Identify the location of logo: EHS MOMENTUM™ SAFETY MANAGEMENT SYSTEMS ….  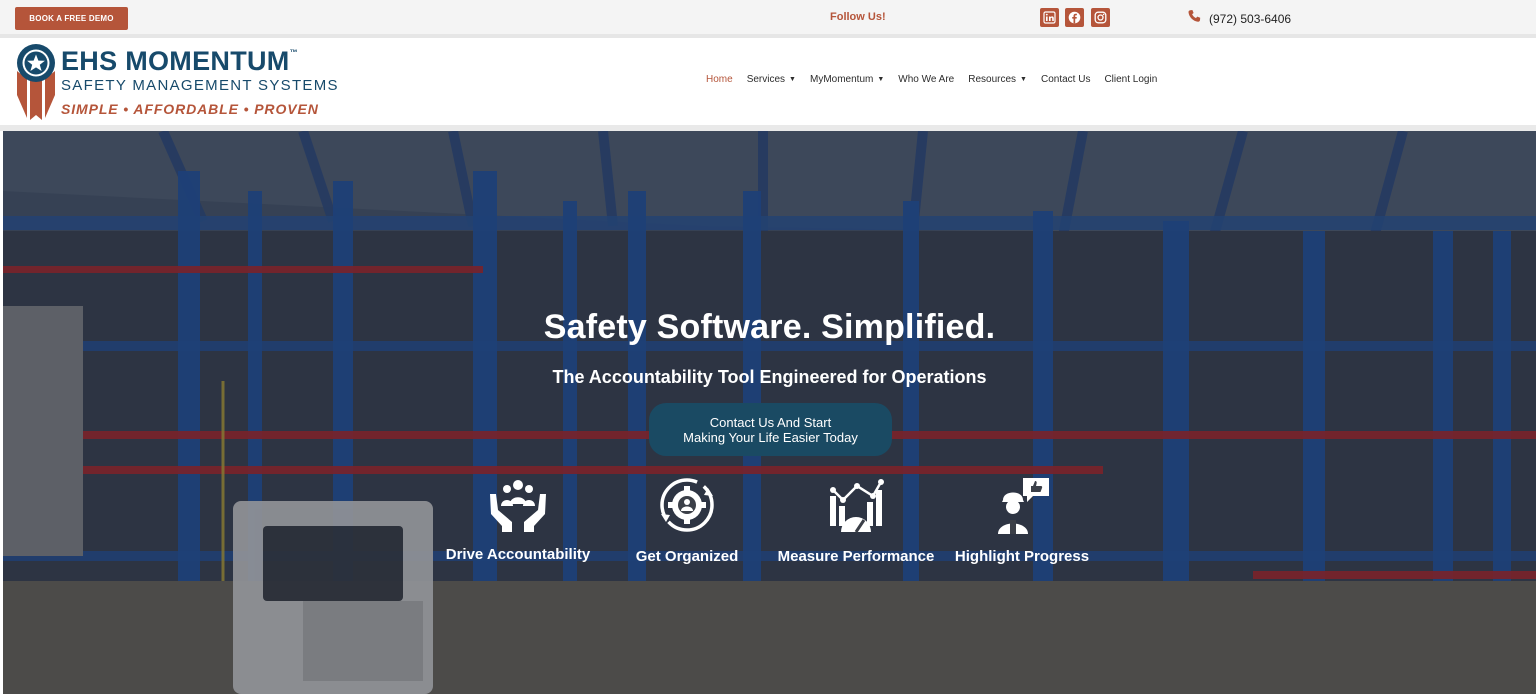
(179, 83).